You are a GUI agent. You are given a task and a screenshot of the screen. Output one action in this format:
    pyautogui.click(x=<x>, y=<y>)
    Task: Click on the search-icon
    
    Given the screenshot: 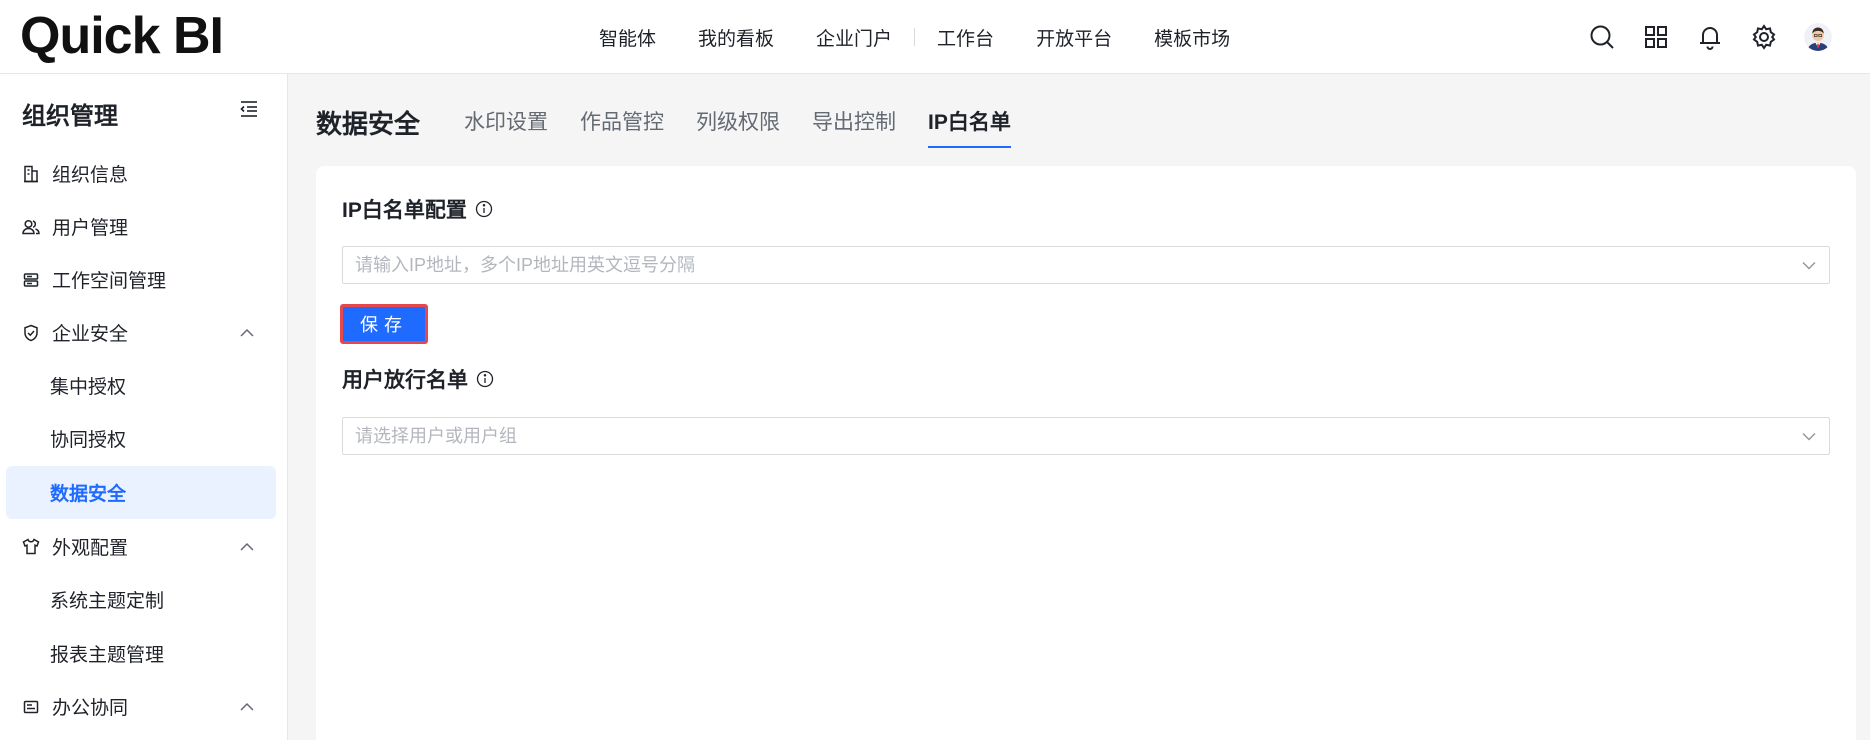 What is the action you would take?
    pyautogui.click(x=1602, y=37)
    